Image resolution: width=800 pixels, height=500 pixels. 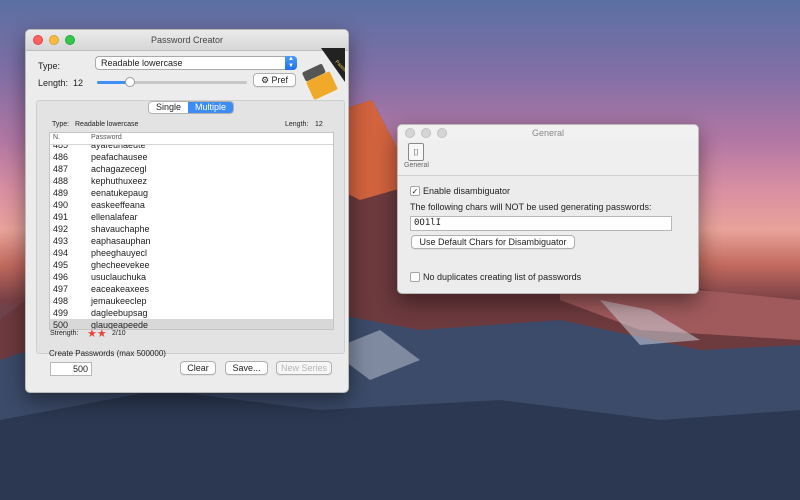 What do you see at coordinates (120, 265) in the screenshot?
I see `row-password: ghecheevekee` at bounding box center [120, 265].